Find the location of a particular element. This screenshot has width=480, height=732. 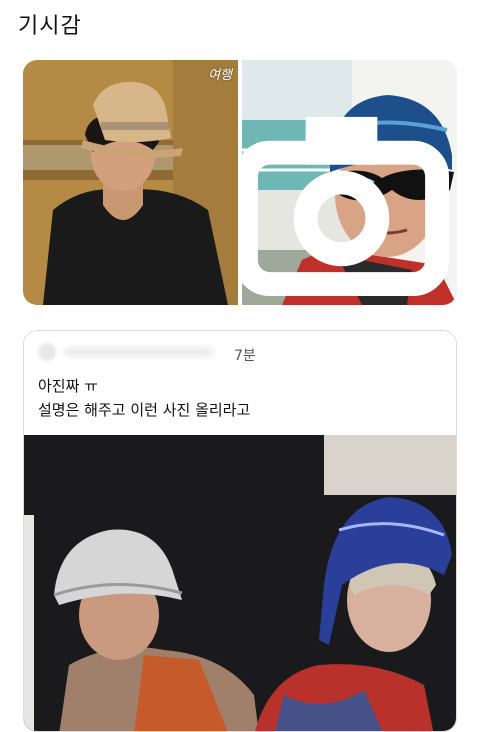

quote-line-1: 아진짜 ㅠ is located at coordinates (68, 386).